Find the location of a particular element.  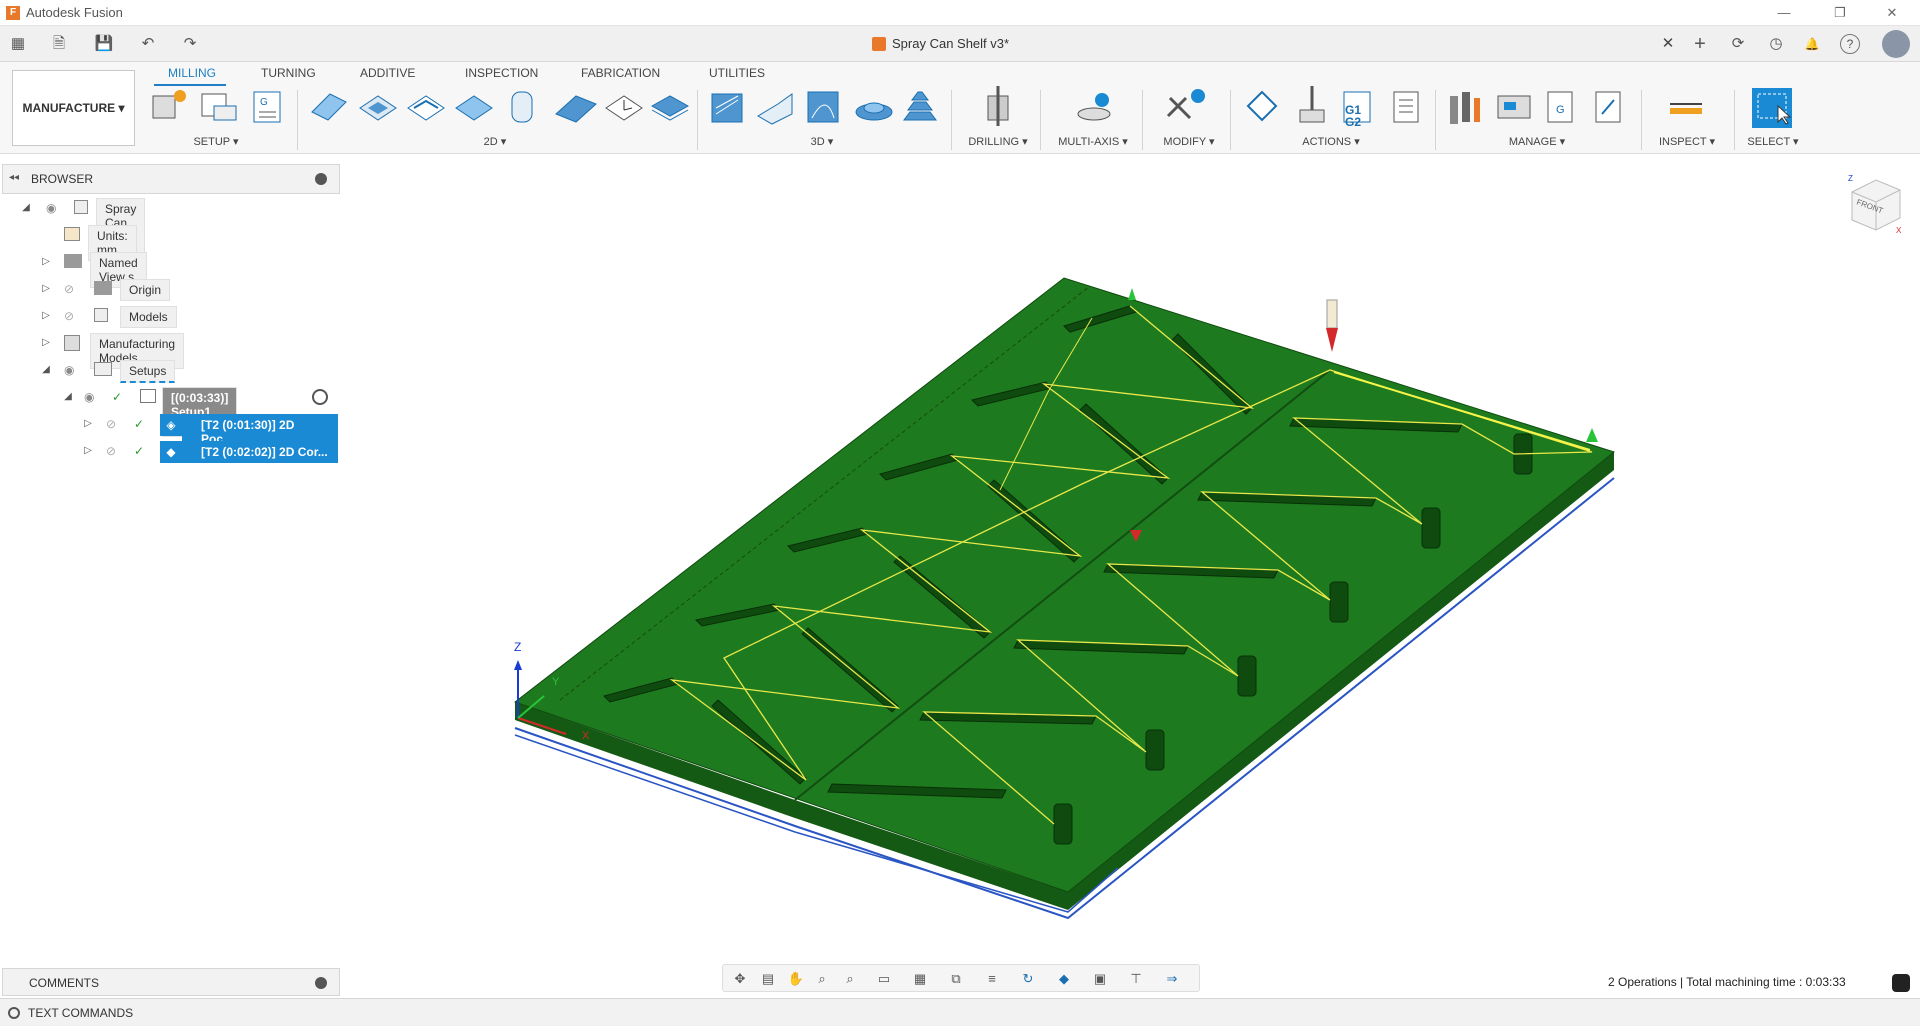

tab-fabrication: FABRICATION is located at coordinates (620, 73).